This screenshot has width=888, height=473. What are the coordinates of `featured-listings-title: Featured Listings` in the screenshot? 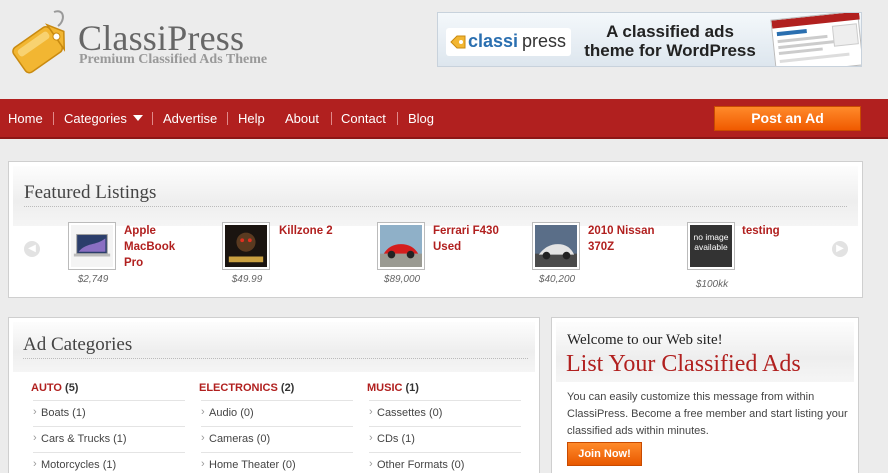 It's located at (90, 192).